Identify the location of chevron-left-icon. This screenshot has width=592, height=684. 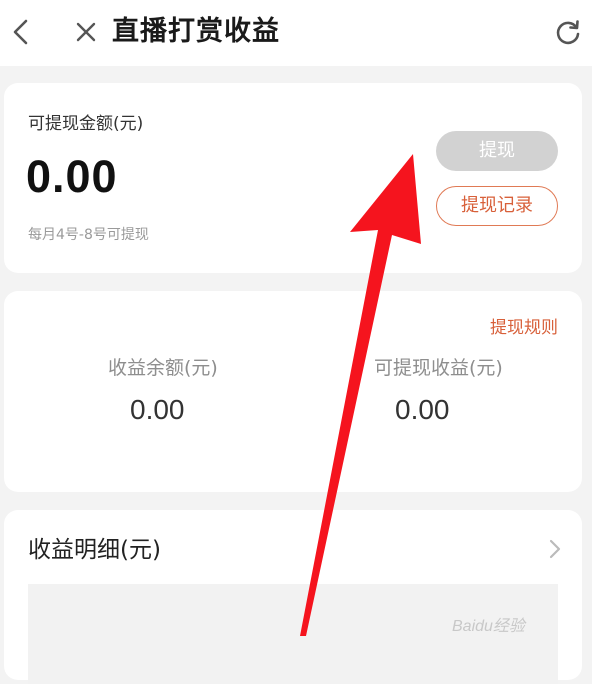
(20, 32).